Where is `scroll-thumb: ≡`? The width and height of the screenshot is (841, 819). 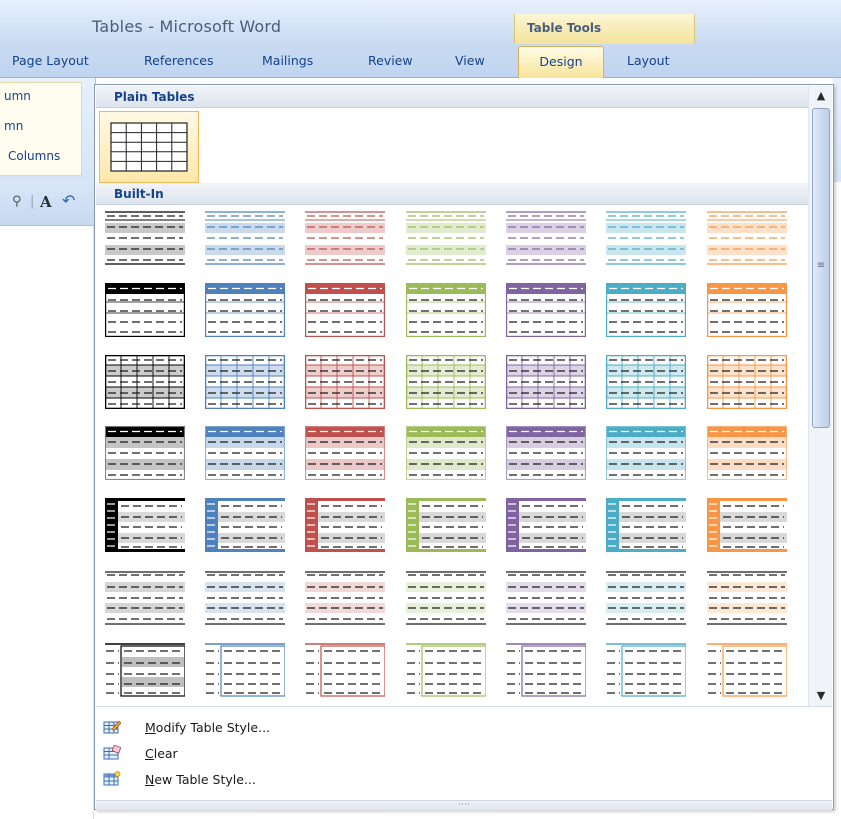
scroll-thumb: ≡ is located at coordinates (821, 268).